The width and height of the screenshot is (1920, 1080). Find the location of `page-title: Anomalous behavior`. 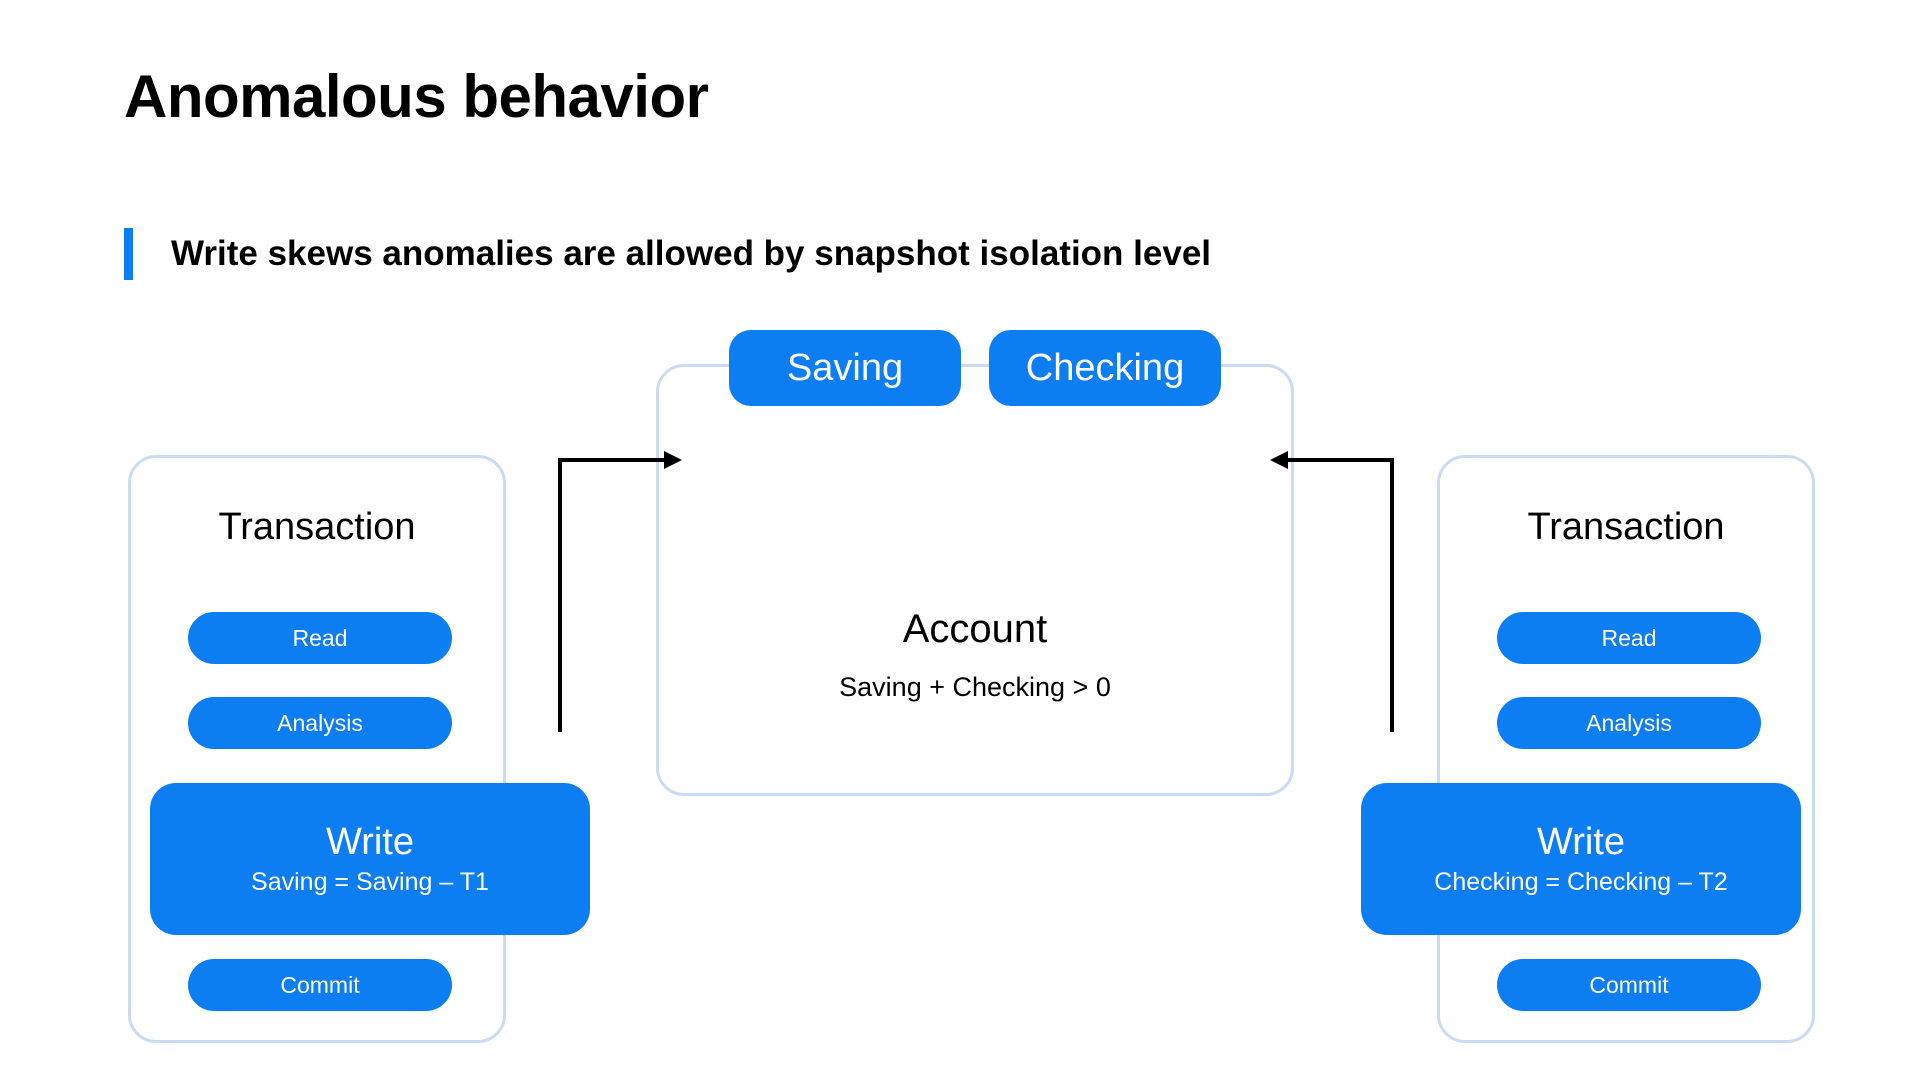

page-title: Anomalous behavior is located at coordinates (416, 96).